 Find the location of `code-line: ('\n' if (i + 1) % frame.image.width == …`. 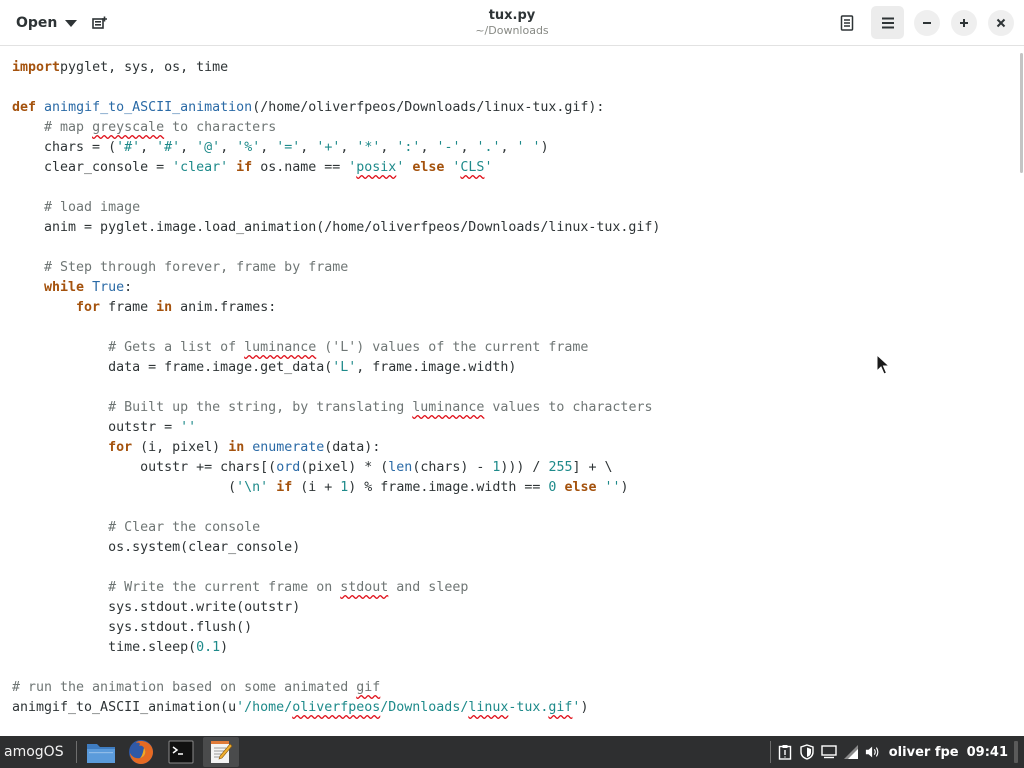

code-line: ('\n' if (i + 1) % frame.image.width == … is located at coordinates (336, 488).